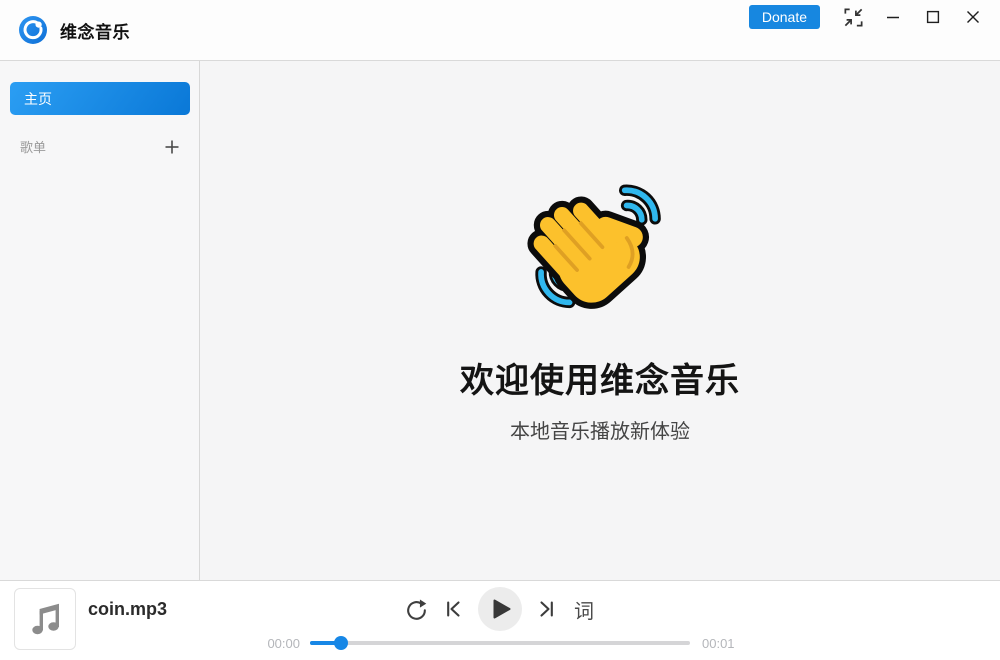 Image resolution: width=1000 pixels, height=660 pixels. Describe the element at coordinates (99, 146) in the screenshot. I see `sidebar-playlists-section: 歌单` at that location.